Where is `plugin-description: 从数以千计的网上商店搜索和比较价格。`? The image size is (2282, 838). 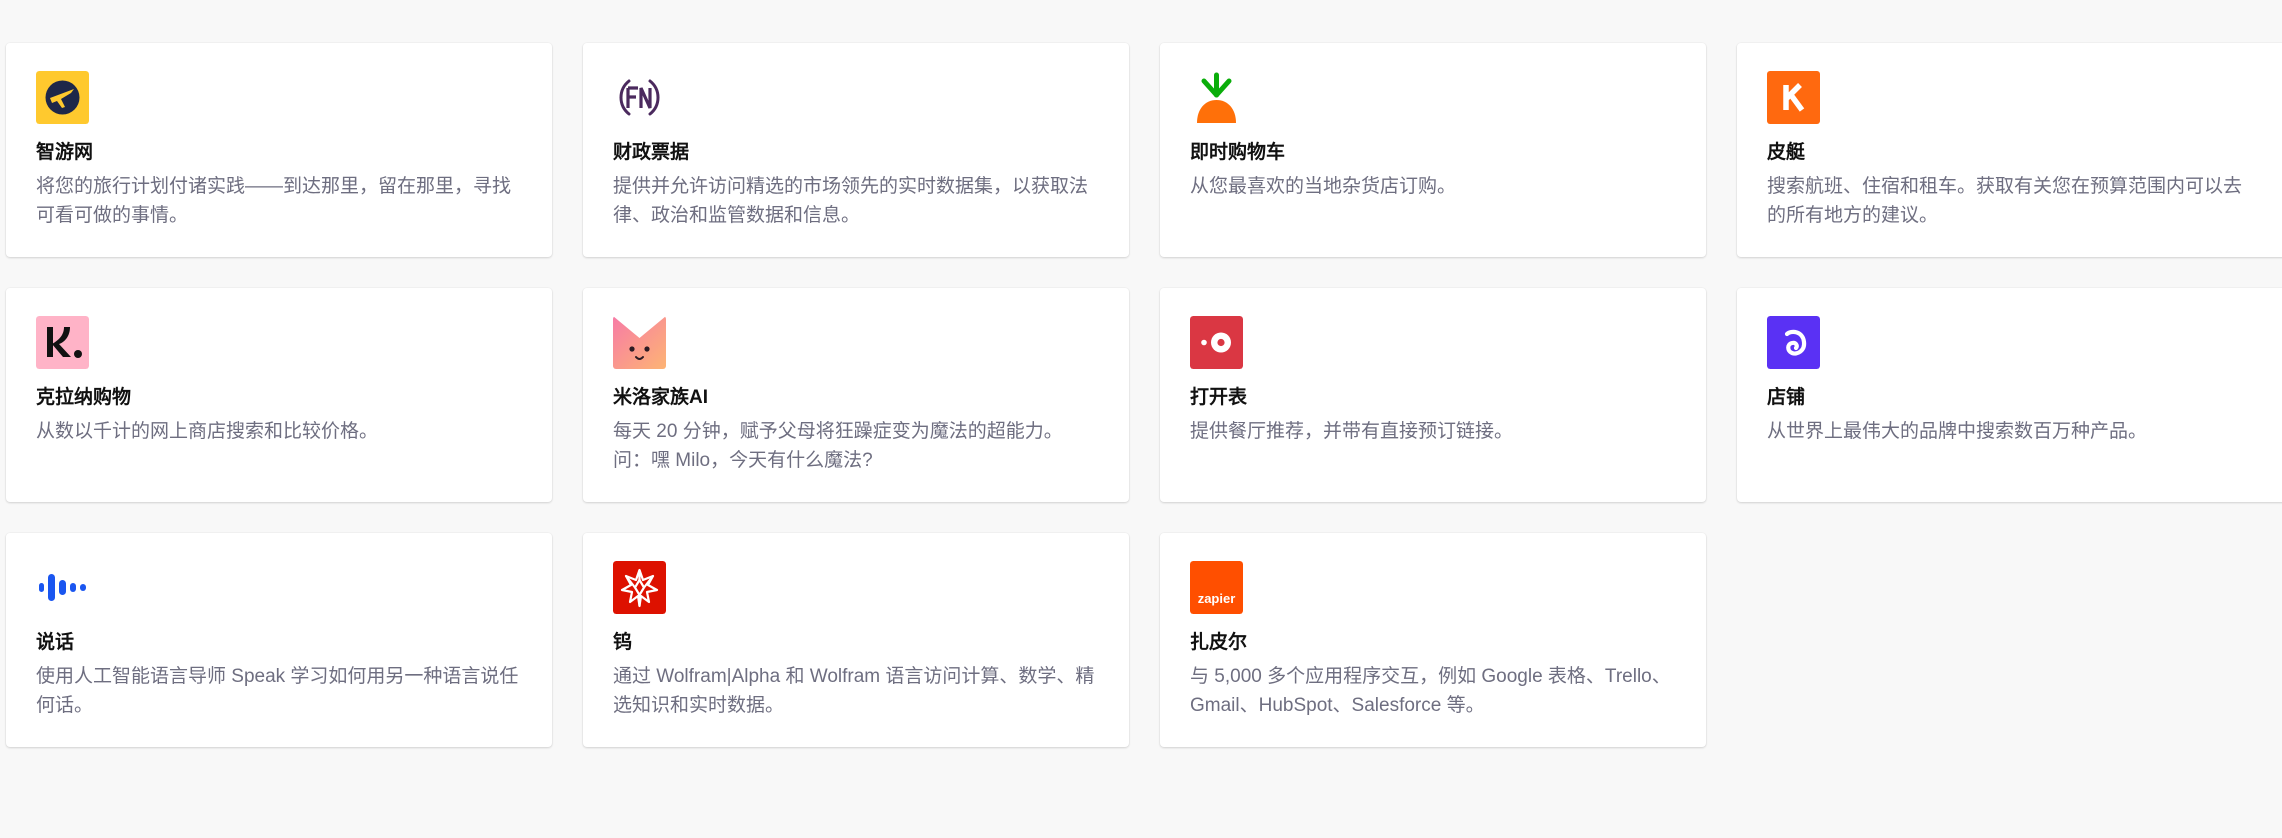
plugin-description: 从数以千计的网上商店搜索和比较价格。 is located at coordinates (207, 431).